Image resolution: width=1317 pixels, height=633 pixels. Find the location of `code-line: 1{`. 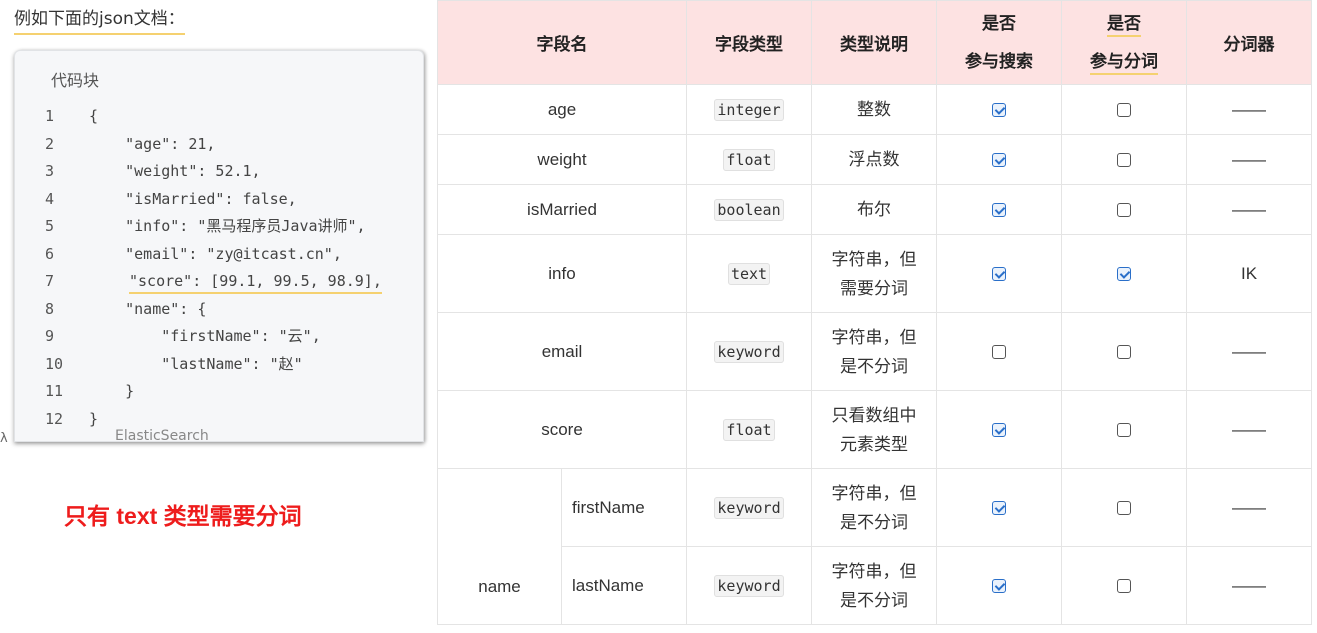

code-line: 1{ is located at coordinates (219, 117).